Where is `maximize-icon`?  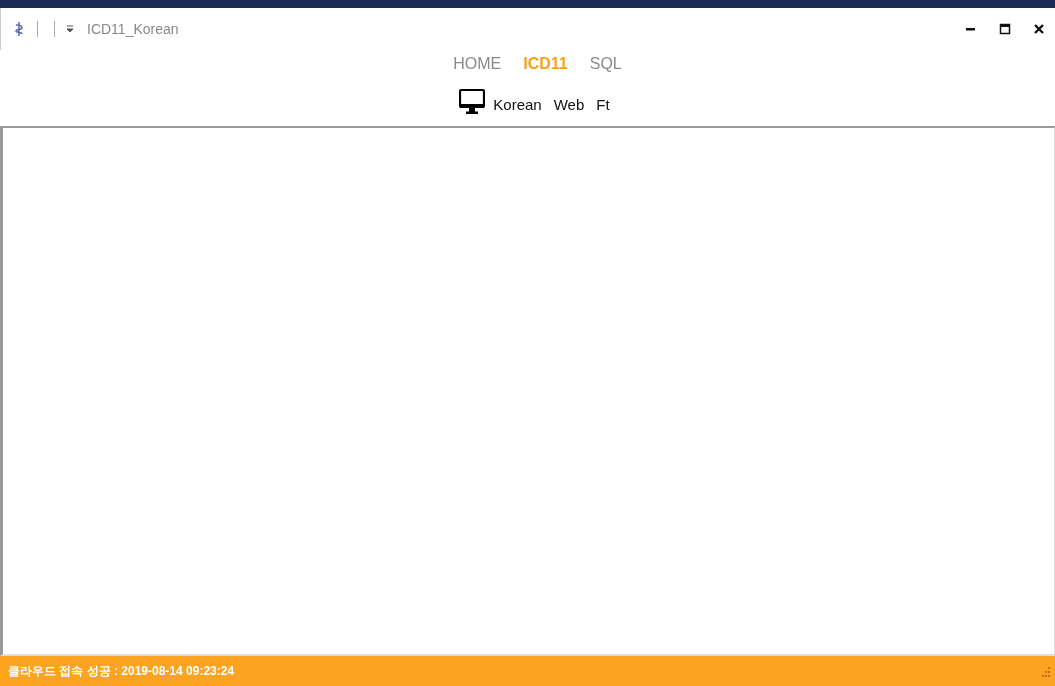
maximize-icon is located at coordinates (1005, 29).